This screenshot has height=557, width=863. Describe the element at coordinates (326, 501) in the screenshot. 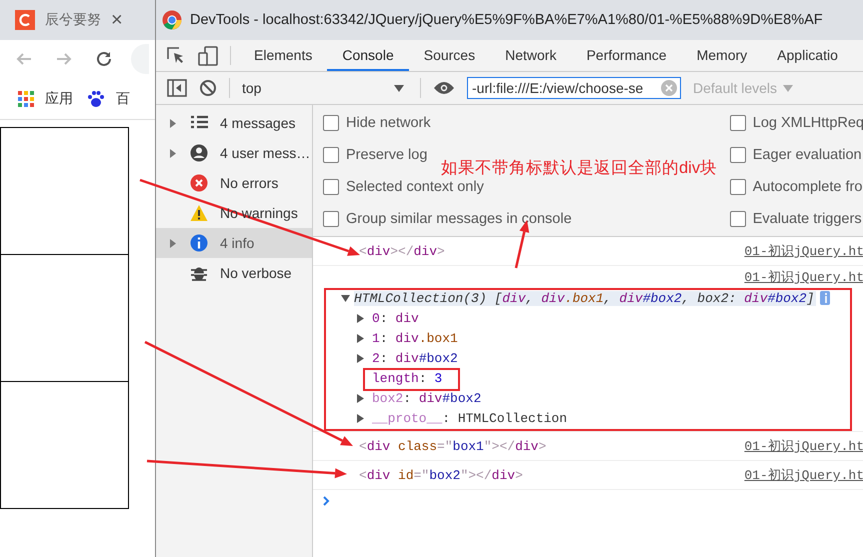

I see `prompt-chevron-icon` at that location.